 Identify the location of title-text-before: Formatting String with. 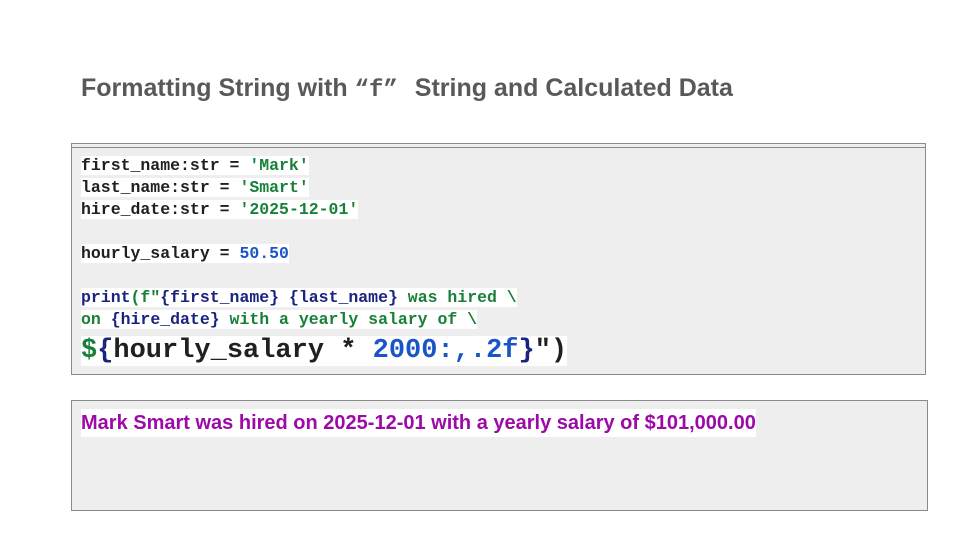
(214, 88).